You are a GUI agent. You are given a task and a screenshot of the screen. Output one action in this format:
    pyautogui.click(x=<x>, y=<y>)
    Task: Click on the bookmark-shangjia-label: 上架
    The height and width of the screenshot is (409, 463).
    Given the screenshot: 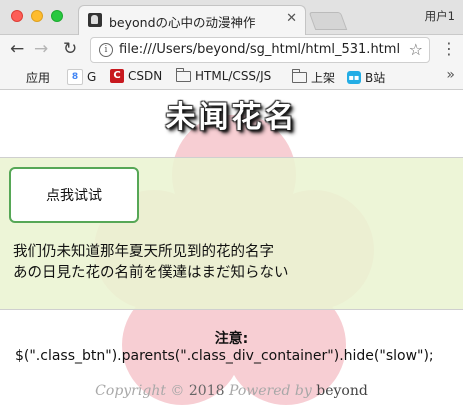 What is the action you would take?
    pyautogui.click(x=323, y=78)
    